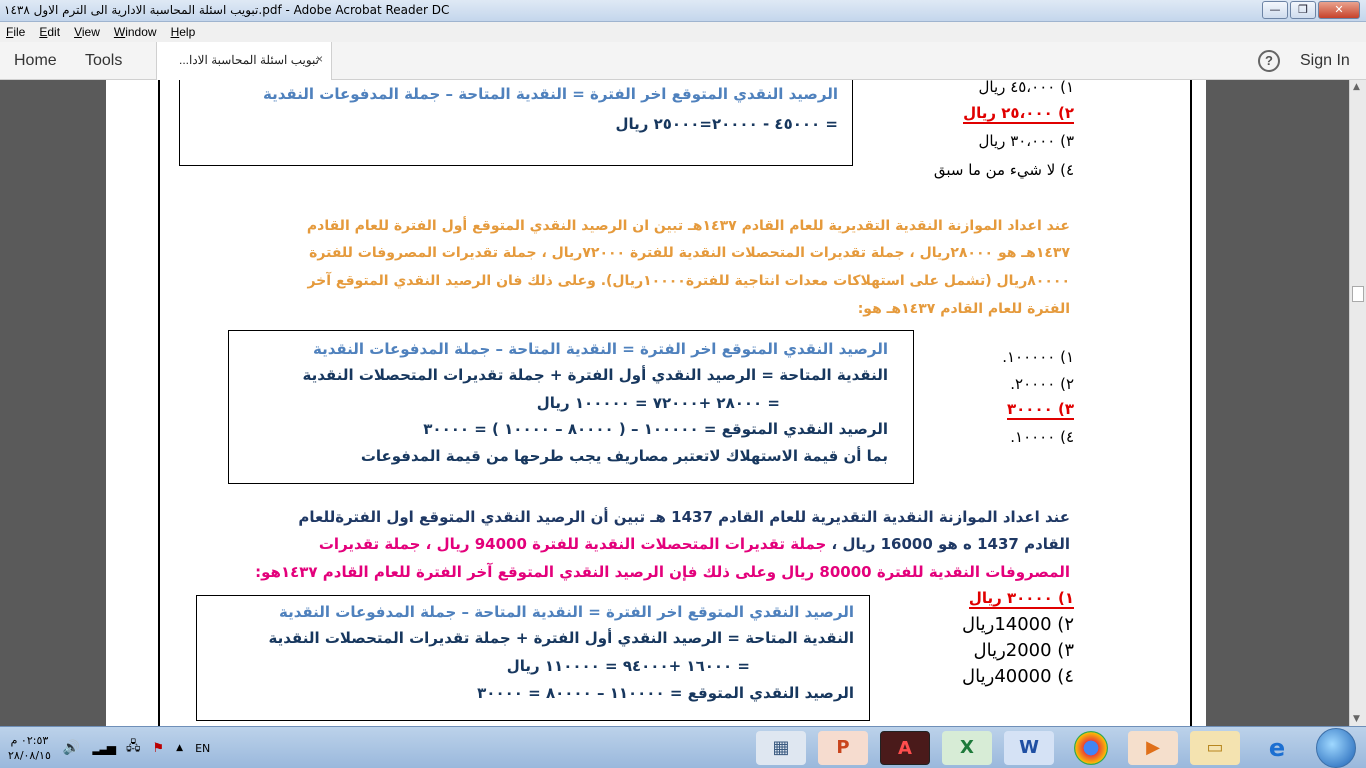 The height and width of the screenshot is (768, 1366). I want to click on q3-text-line2-a: القادم 1437 ه هو 16000 ريال ،, so click(948, 544).